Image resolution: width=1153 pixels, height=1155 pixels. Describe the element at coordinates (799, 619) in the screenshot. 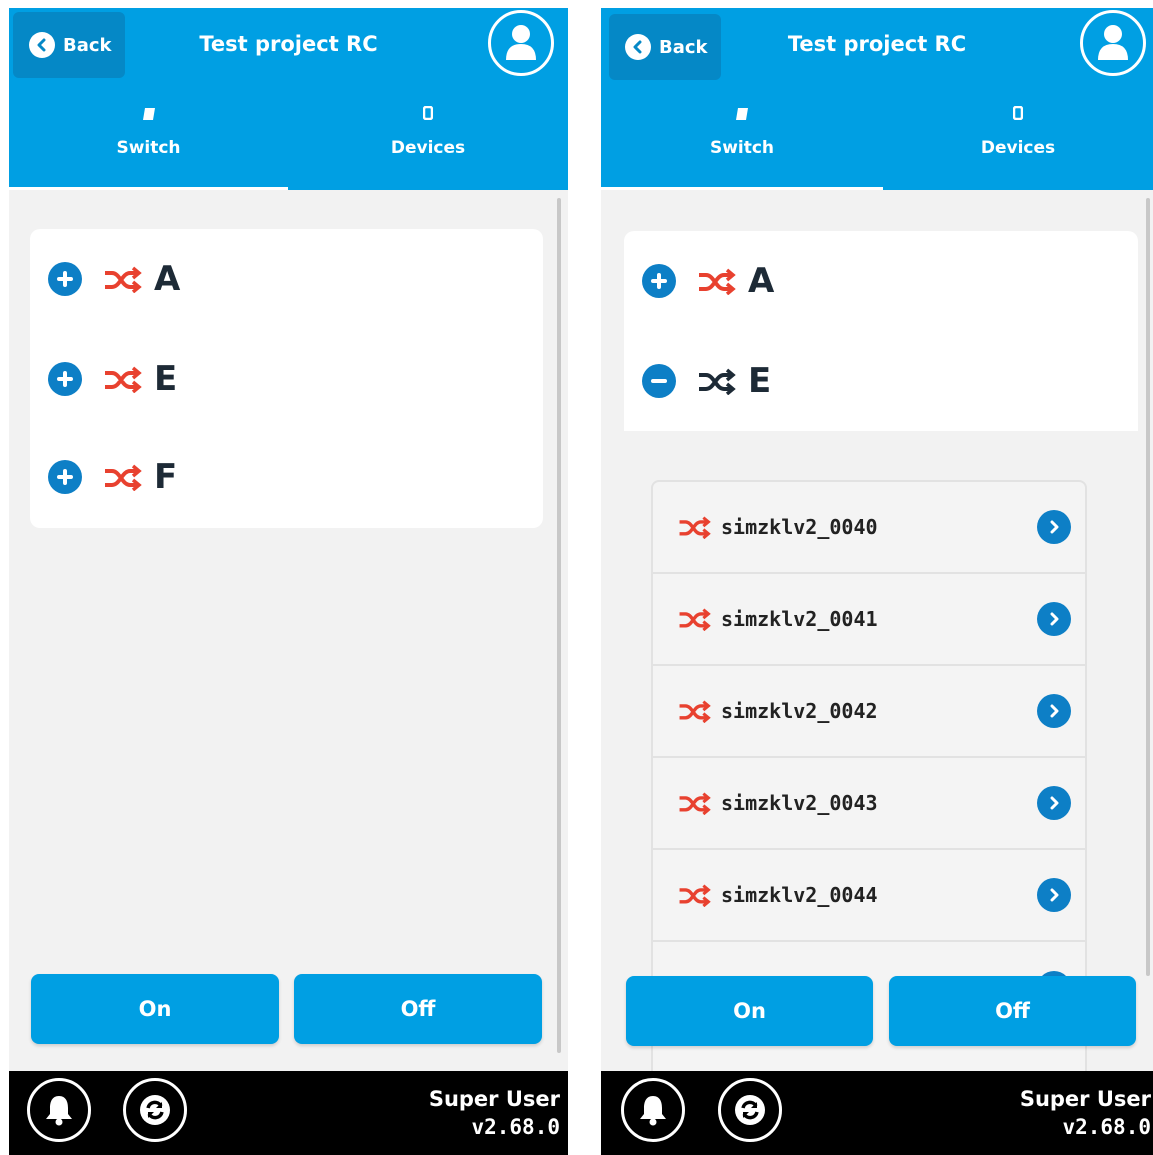

I see `device-name: simzklv2_0041` at that location.